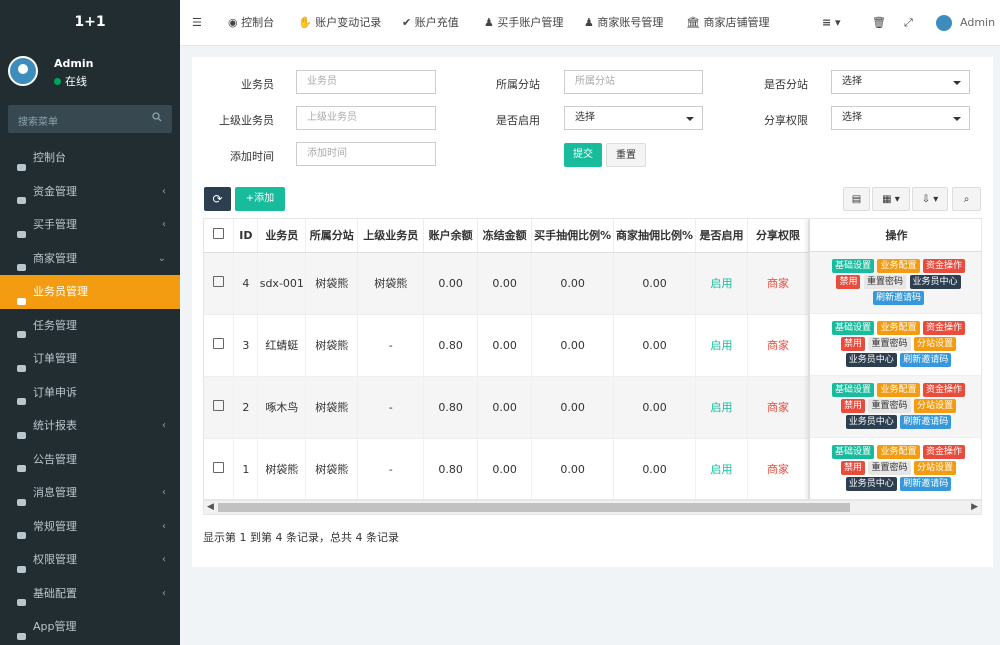 This screenshot has height=645, width=1000. I want to click on app-logo: 1+1, so click(90, 22).